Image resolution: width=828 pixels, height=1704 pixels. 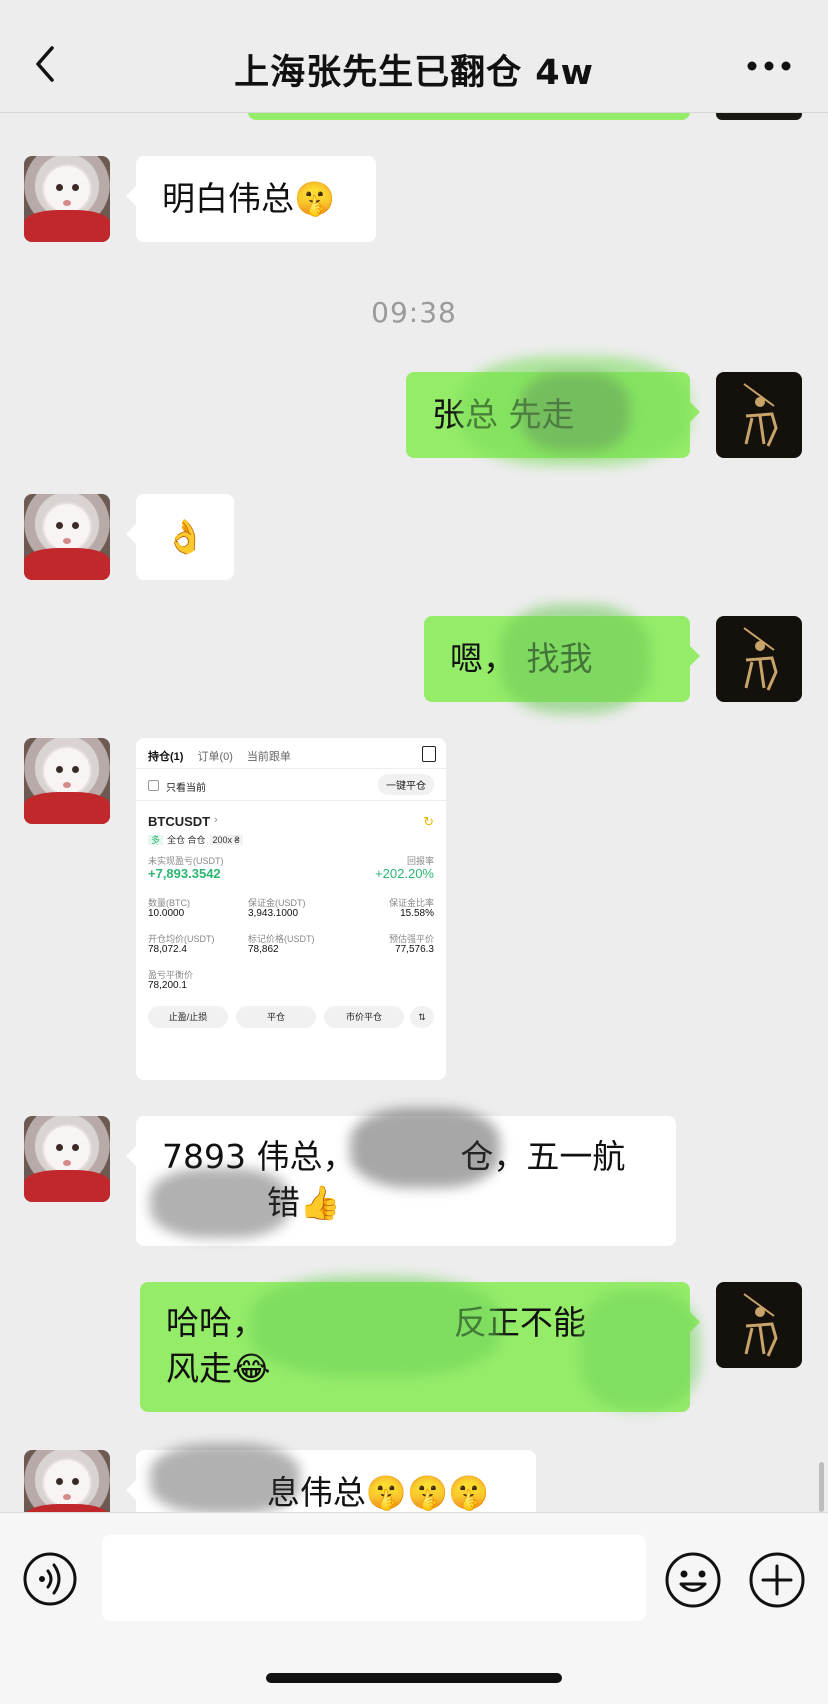 I want to click on chevron-right-icon: ›, so click(x=216, y=820).